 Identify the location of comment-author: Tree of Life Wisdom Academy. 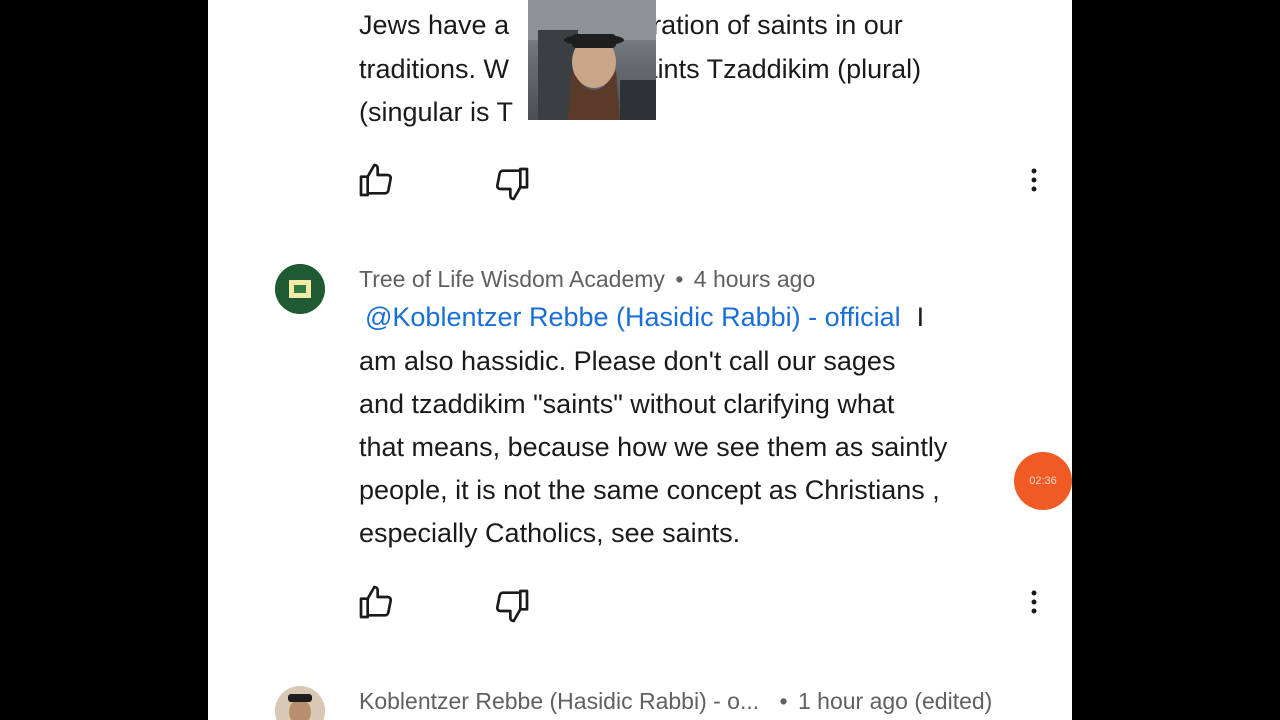
(512, 279).